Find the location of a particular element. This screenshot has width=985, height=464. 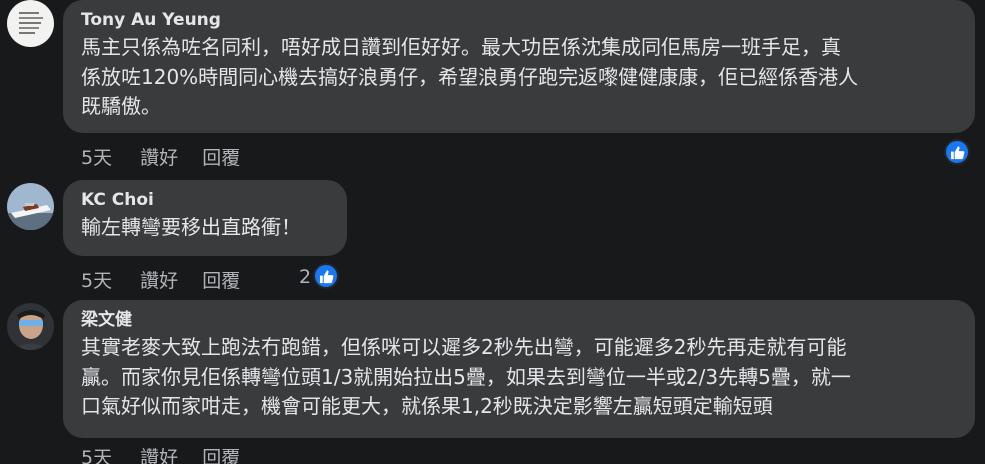

comment-line: 其實老麥大致上跑法冇跑錯，但係咪可以遲多2秒先出彎，可能遲多2秒先再走就有可能 is located at coordinates (464, 347).